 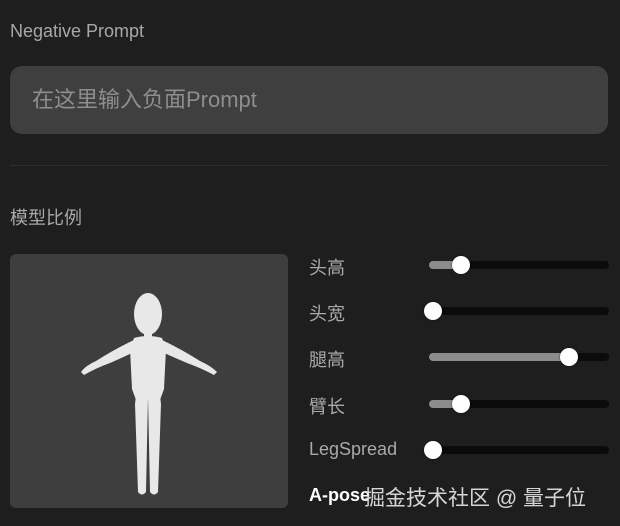 What do you see at coordinates (516, 311) in the screenshot?
I see `slider-head-width` at bounding box center [516, 311].